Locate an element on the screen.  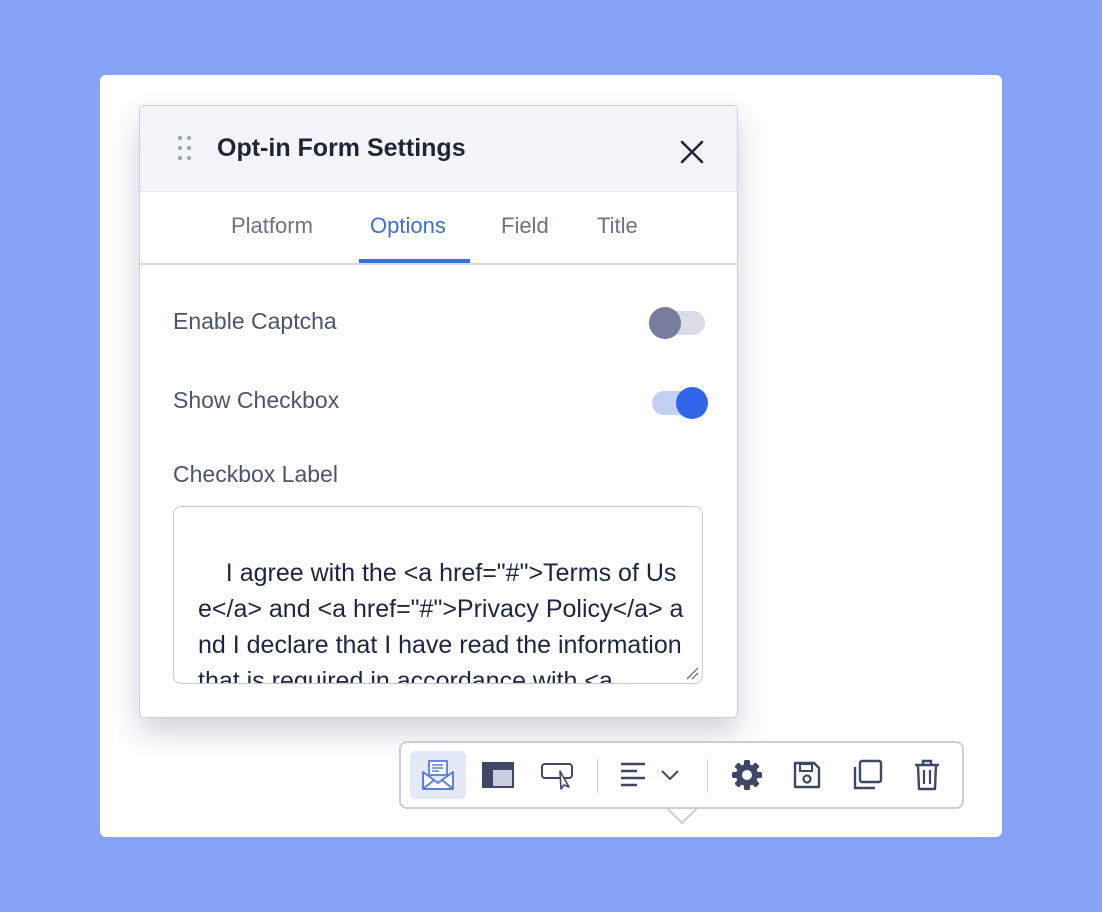
duplicate-button is located at coordinates (867, 775).